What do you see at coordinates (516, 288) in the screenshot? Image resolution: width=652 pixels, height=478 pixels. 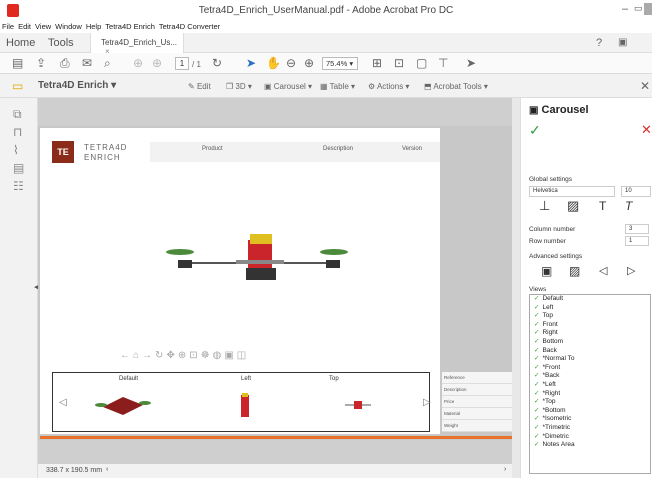 I see `vertical-scrollbar` at bounding box center [516, 288].